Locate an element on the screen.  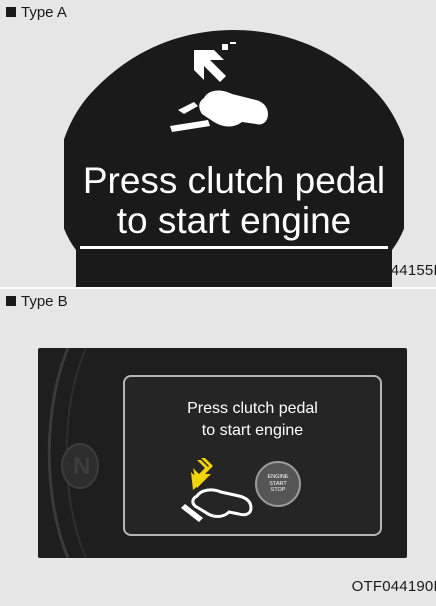
gear-letter: N is located at coordinates (82, 466).